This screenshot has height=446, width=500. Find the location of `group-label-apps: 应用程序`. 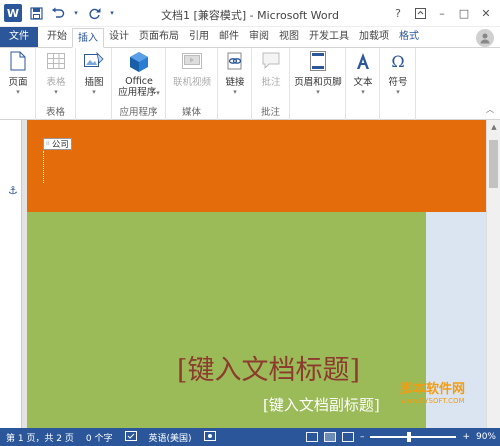

group-label-apps: 应用程序 is located at coordinates (138, 112).